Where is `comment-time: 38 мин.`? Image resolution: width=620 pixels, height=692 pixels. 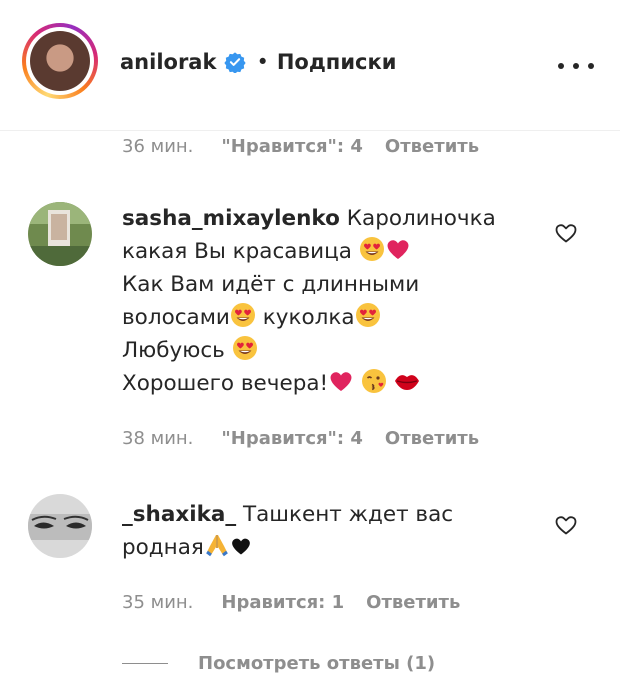 comment-time: 38 мин. is located at coordinates (158, 438).